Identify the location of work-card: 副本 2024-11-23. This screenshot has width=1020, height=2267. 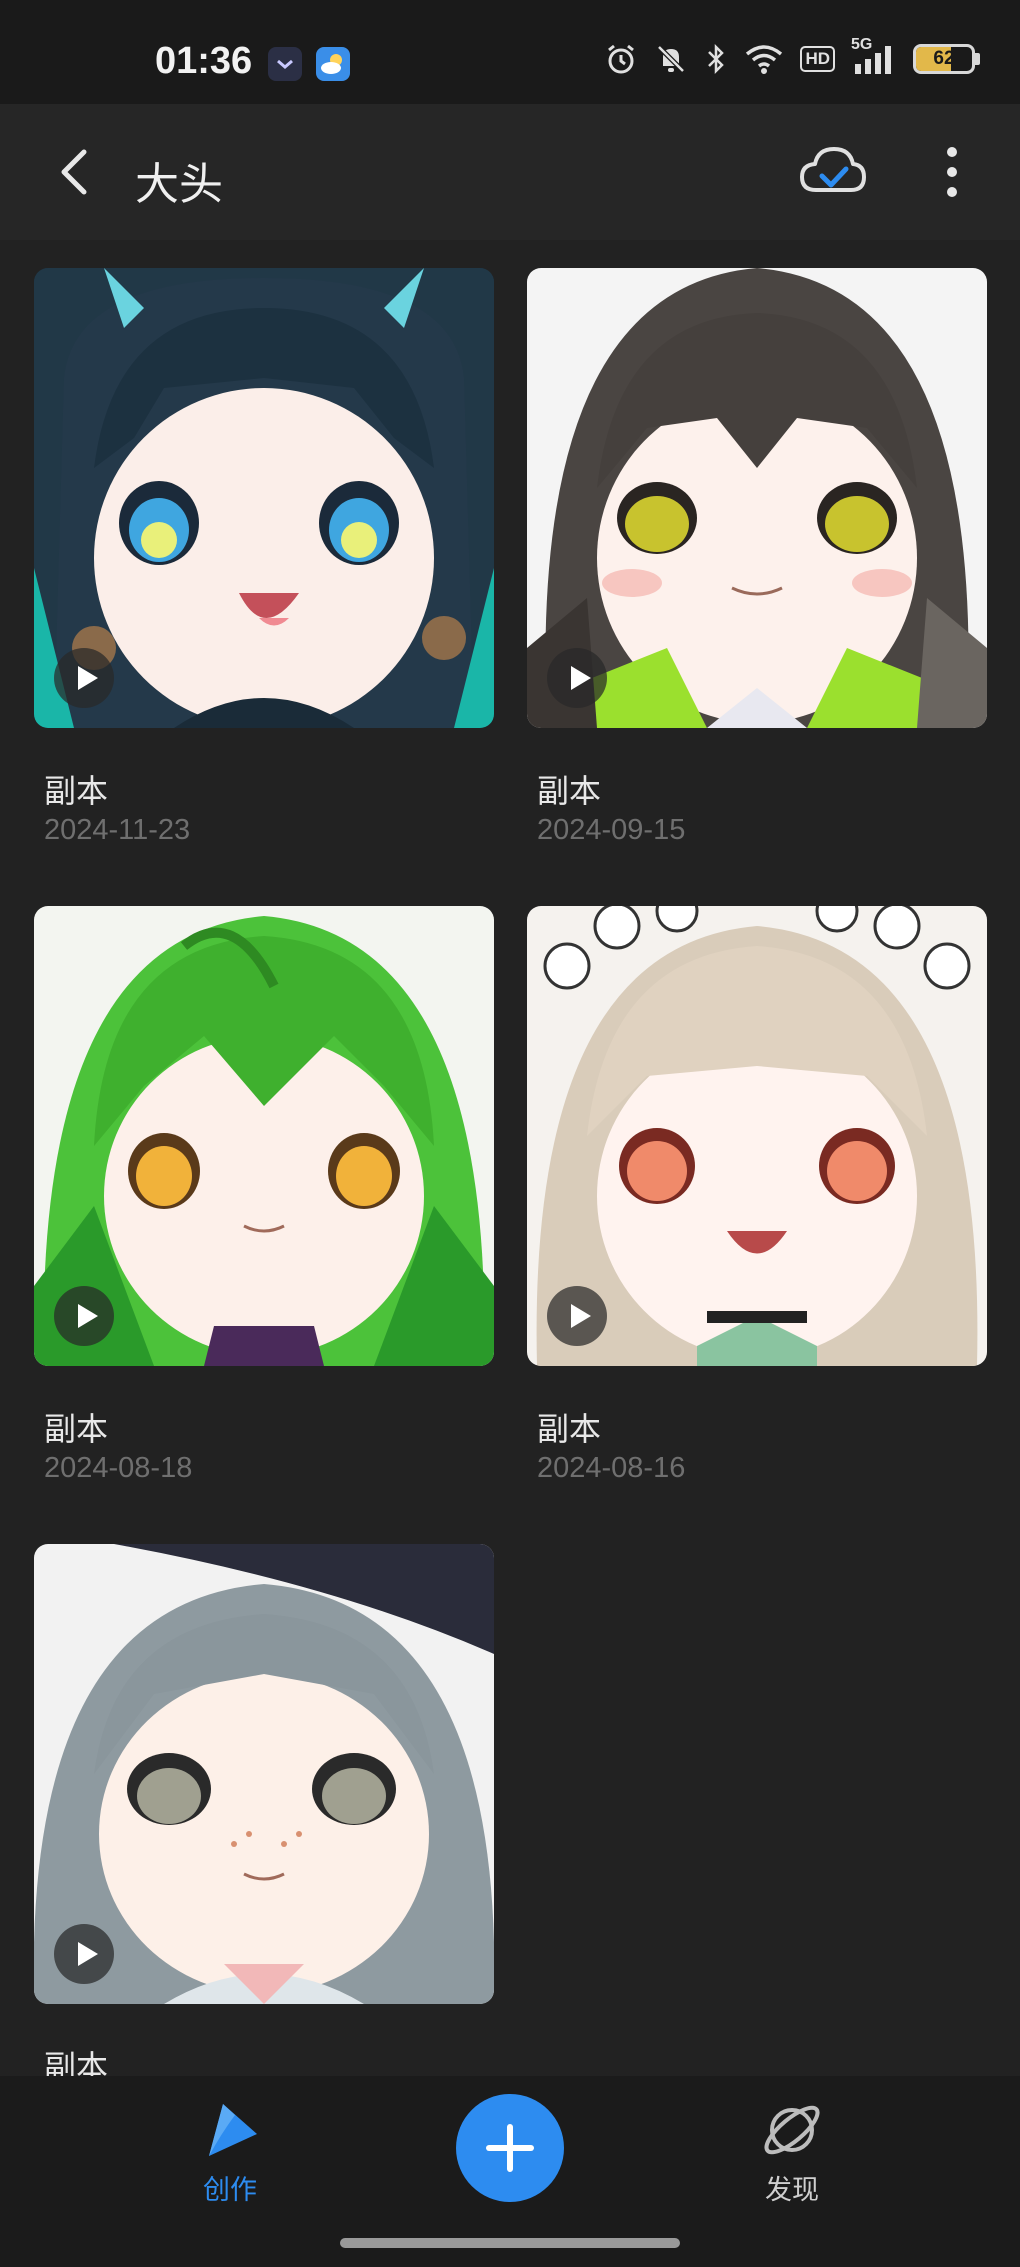
(264, 557).